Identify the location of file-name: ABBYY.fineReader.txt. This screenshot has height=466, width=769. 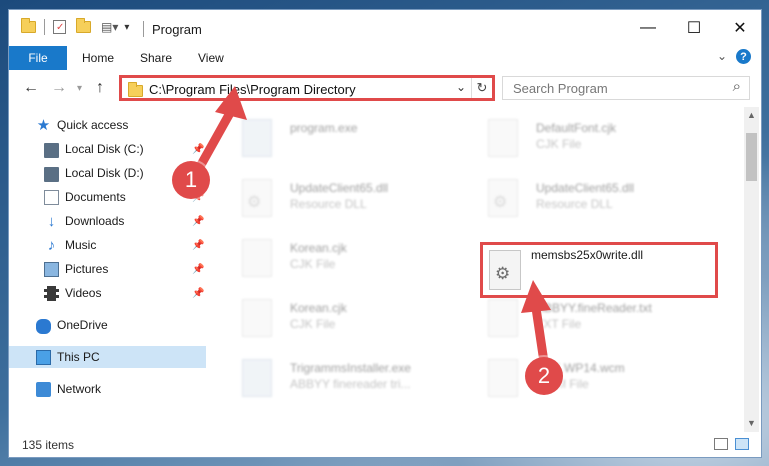
(594, 308).